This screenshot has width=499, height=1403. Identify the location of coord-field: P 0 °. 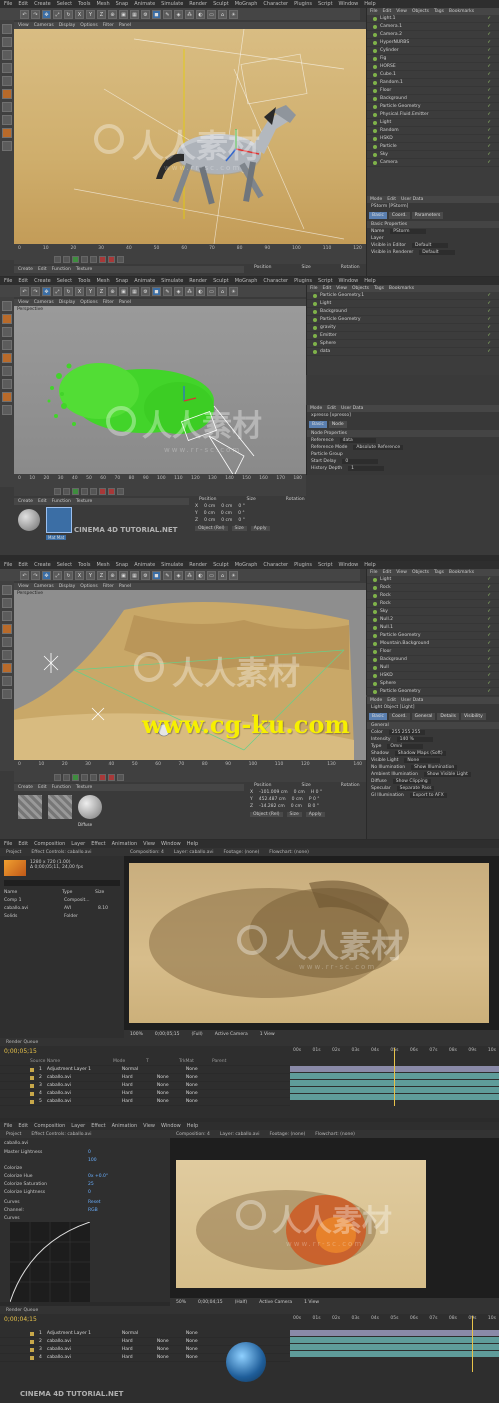
(314, 799).